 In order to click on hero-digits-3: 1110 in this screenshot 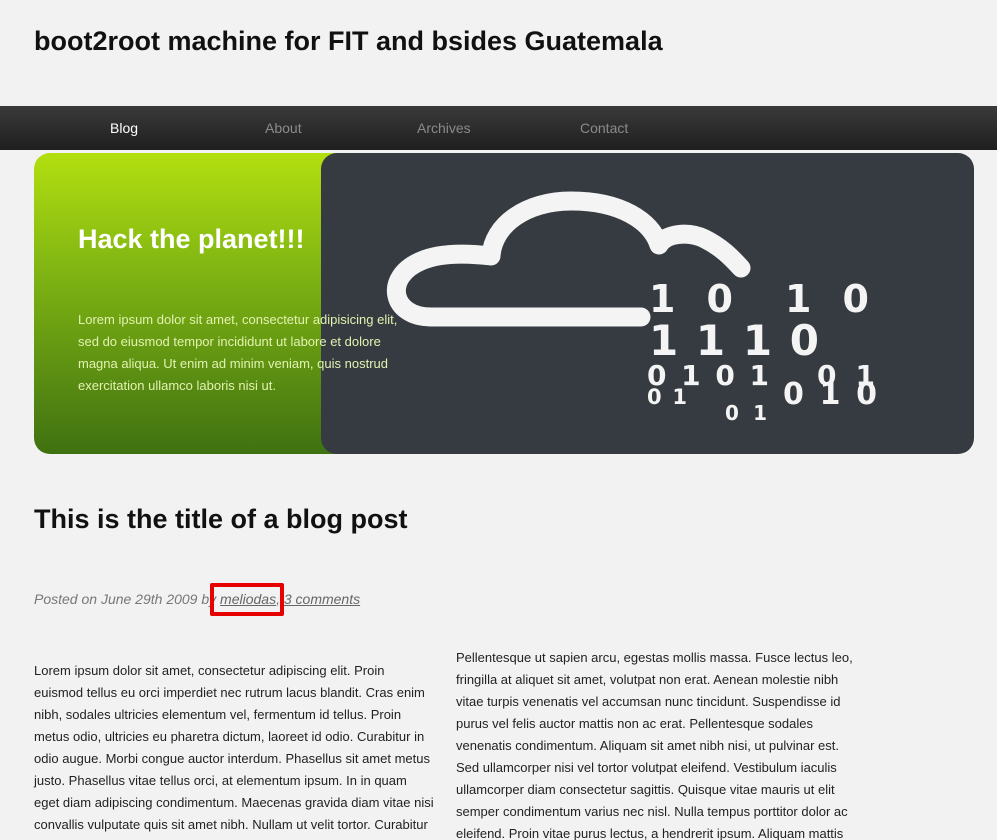, I will do `click(734, 340)`.